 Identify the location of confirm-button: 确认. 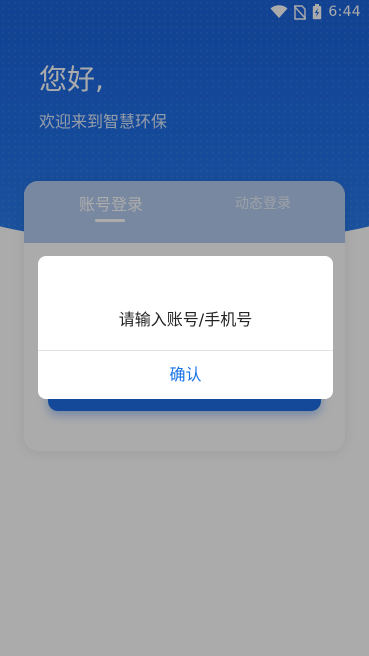
(185, 375).